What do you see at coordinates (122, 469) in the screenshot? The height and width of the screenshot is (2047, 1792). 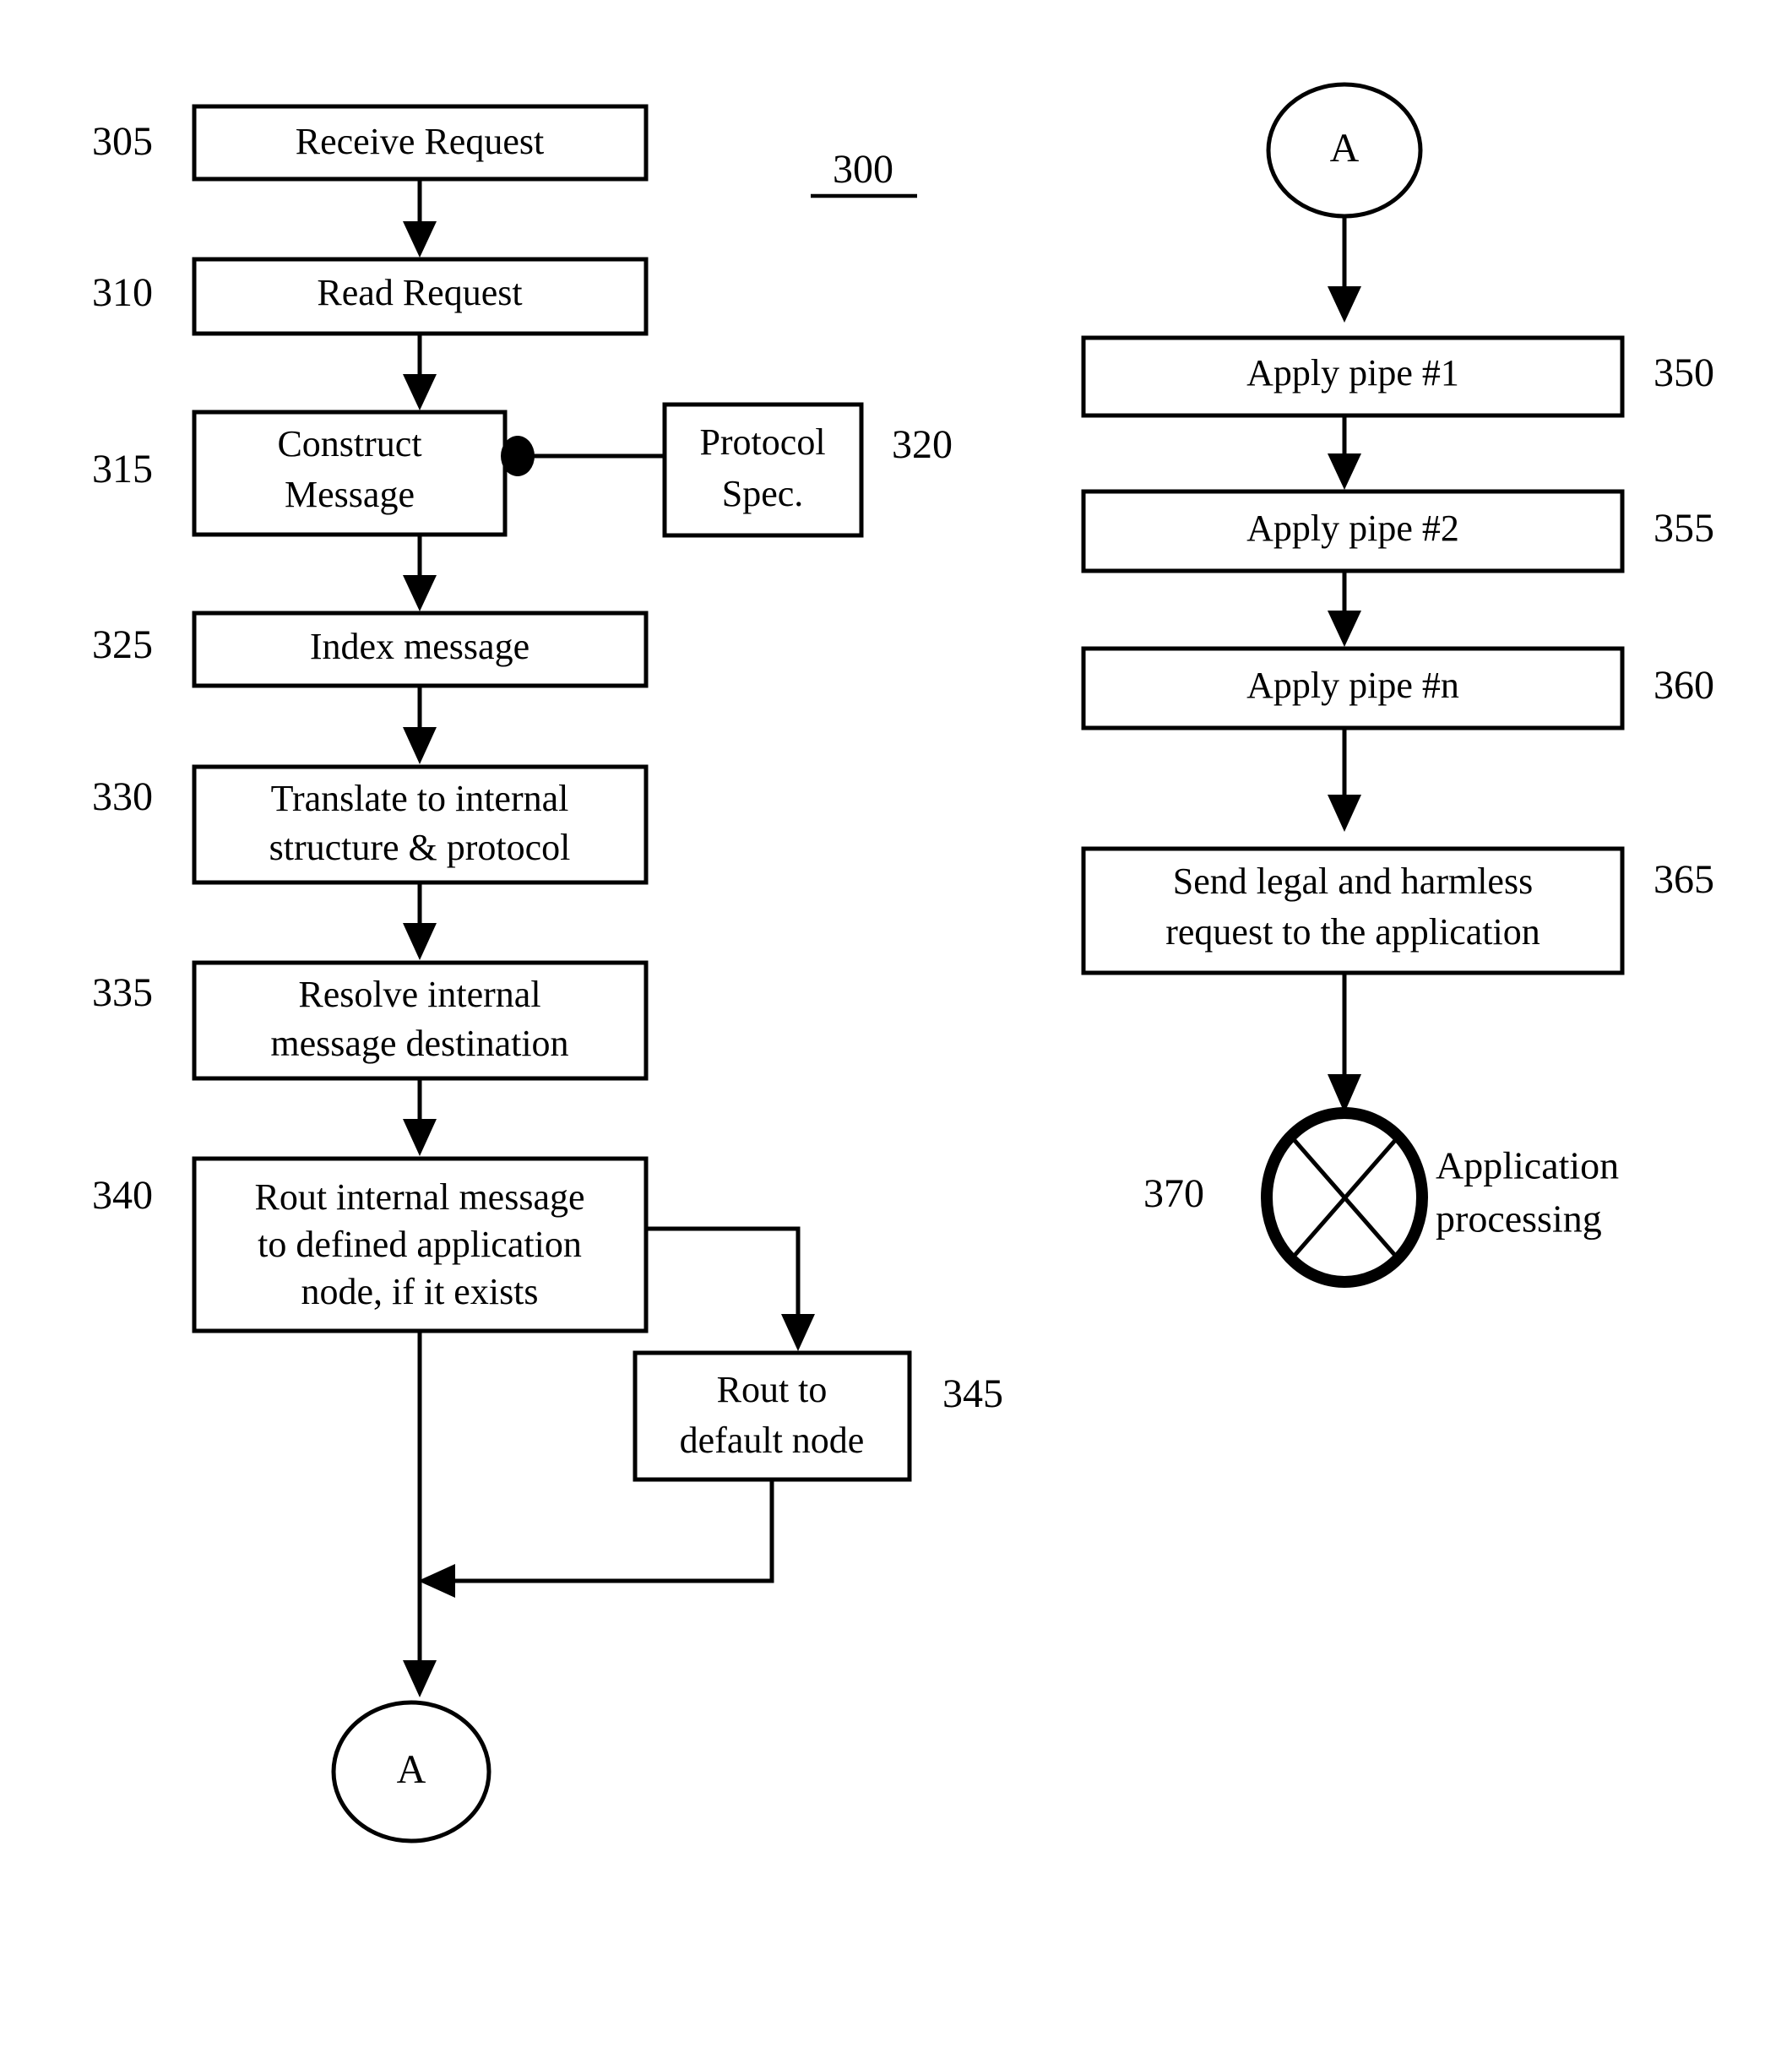 I see `ref-number-315: 315` at bounding box center [122, 469].